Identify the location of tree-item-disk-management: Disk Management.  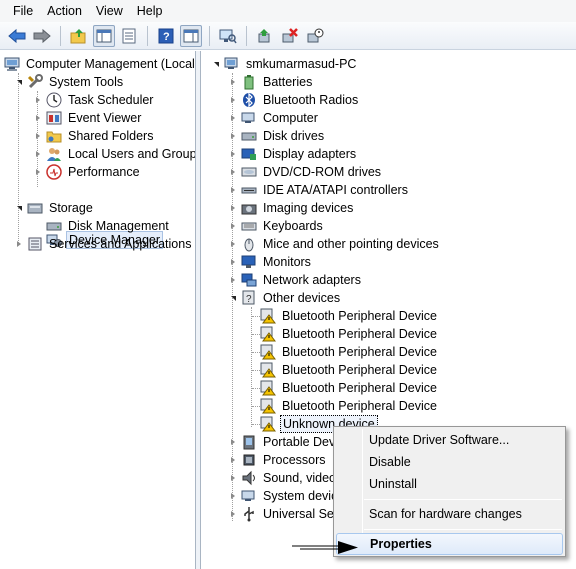
(102, 226).